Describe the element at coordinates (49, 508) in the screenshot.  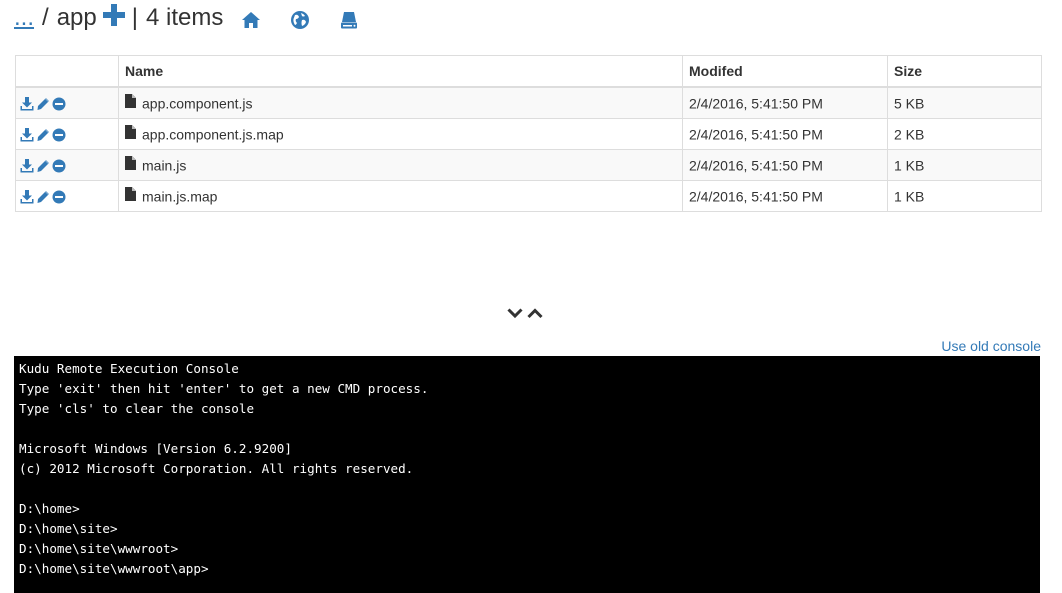
I see `console-line: D:\home>` at that location.